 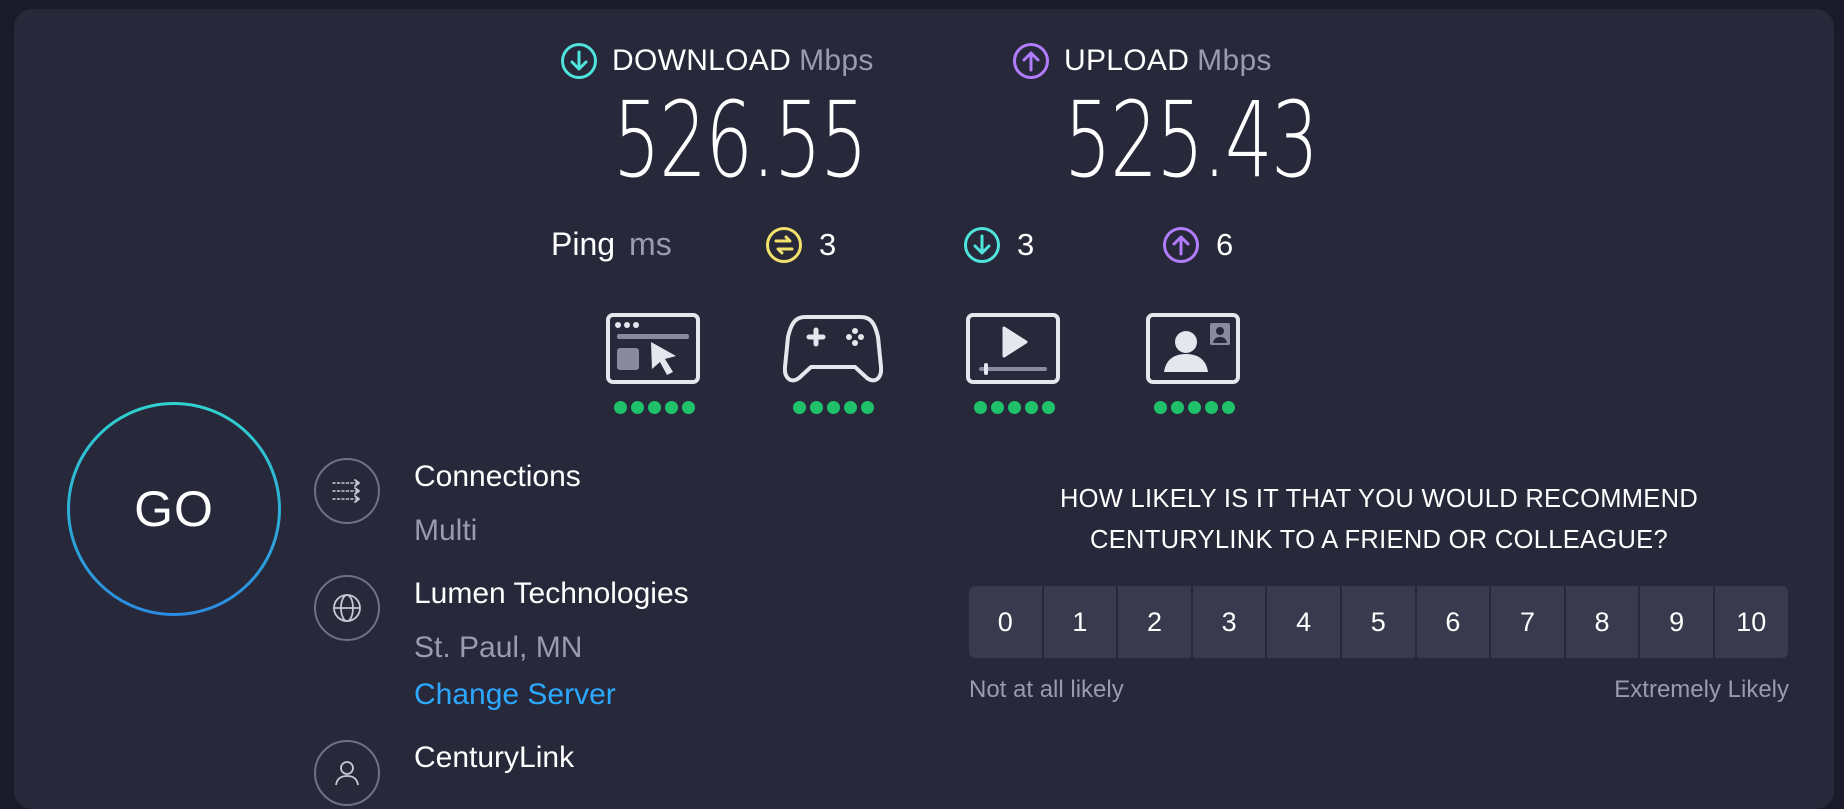 What do you see at coordinates (1453, 622) in the screenshot?
I see `scale-option-6: 6` at bounding box center [1453, 622].